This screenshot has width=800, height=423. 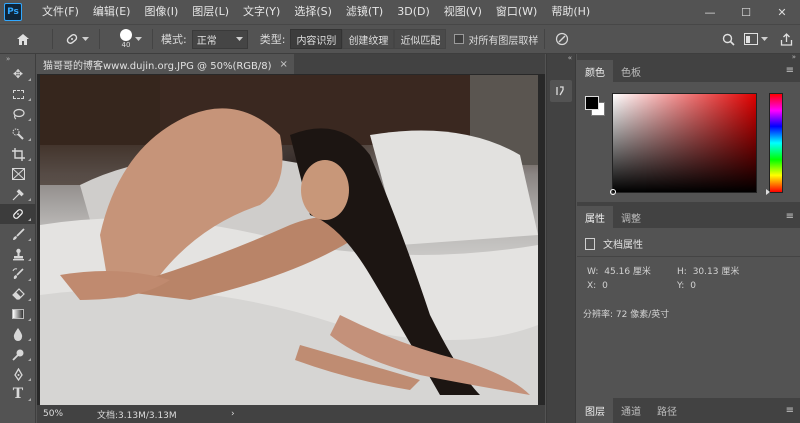 I want to click on menu-3d: 3D(D), so click(x=413, y=12).